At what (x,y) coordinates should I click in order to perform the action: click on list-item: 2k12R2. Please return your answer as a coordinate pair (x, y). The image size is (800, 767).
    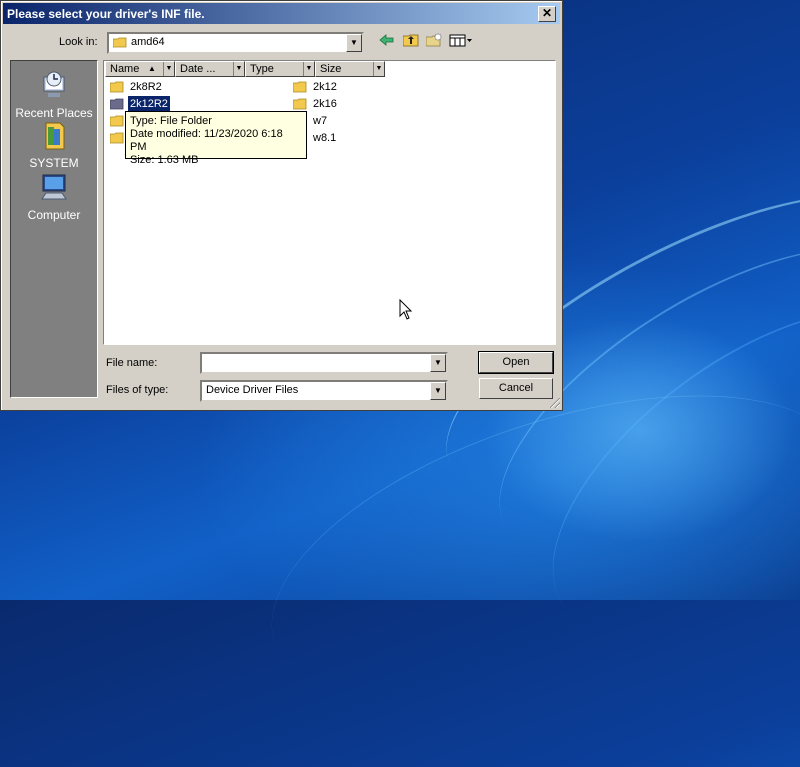
    Looking at the image, I should click on (202, 104).